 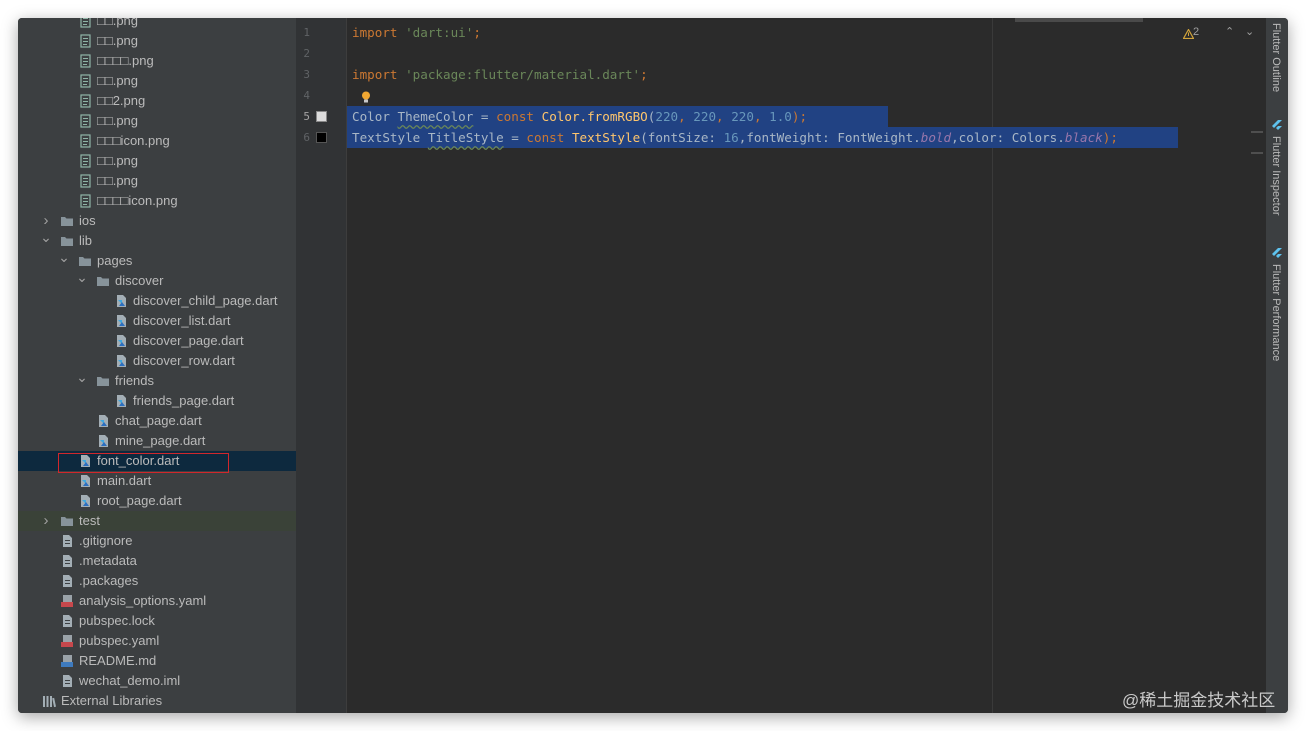 What do you see at coordinates (306, 116) in the screenshot?
I see `line-number: 5` at bounding box center [306, 116].